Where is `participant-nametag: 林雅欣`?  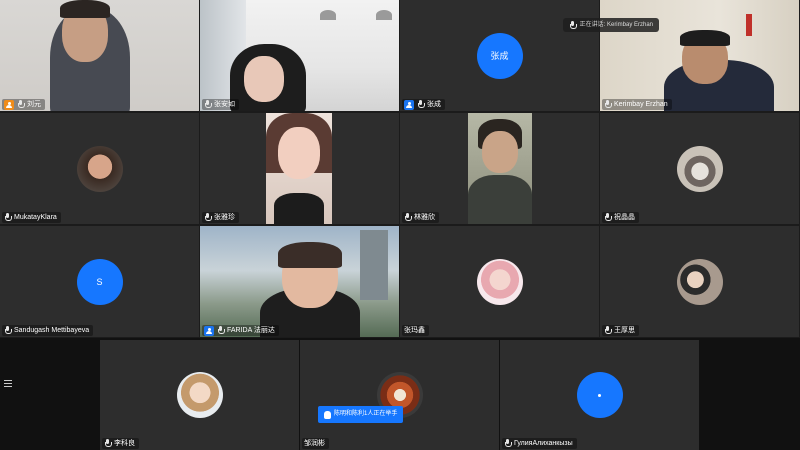
participant-nametag: 林雅欣 is located at coordinates (420, 217).